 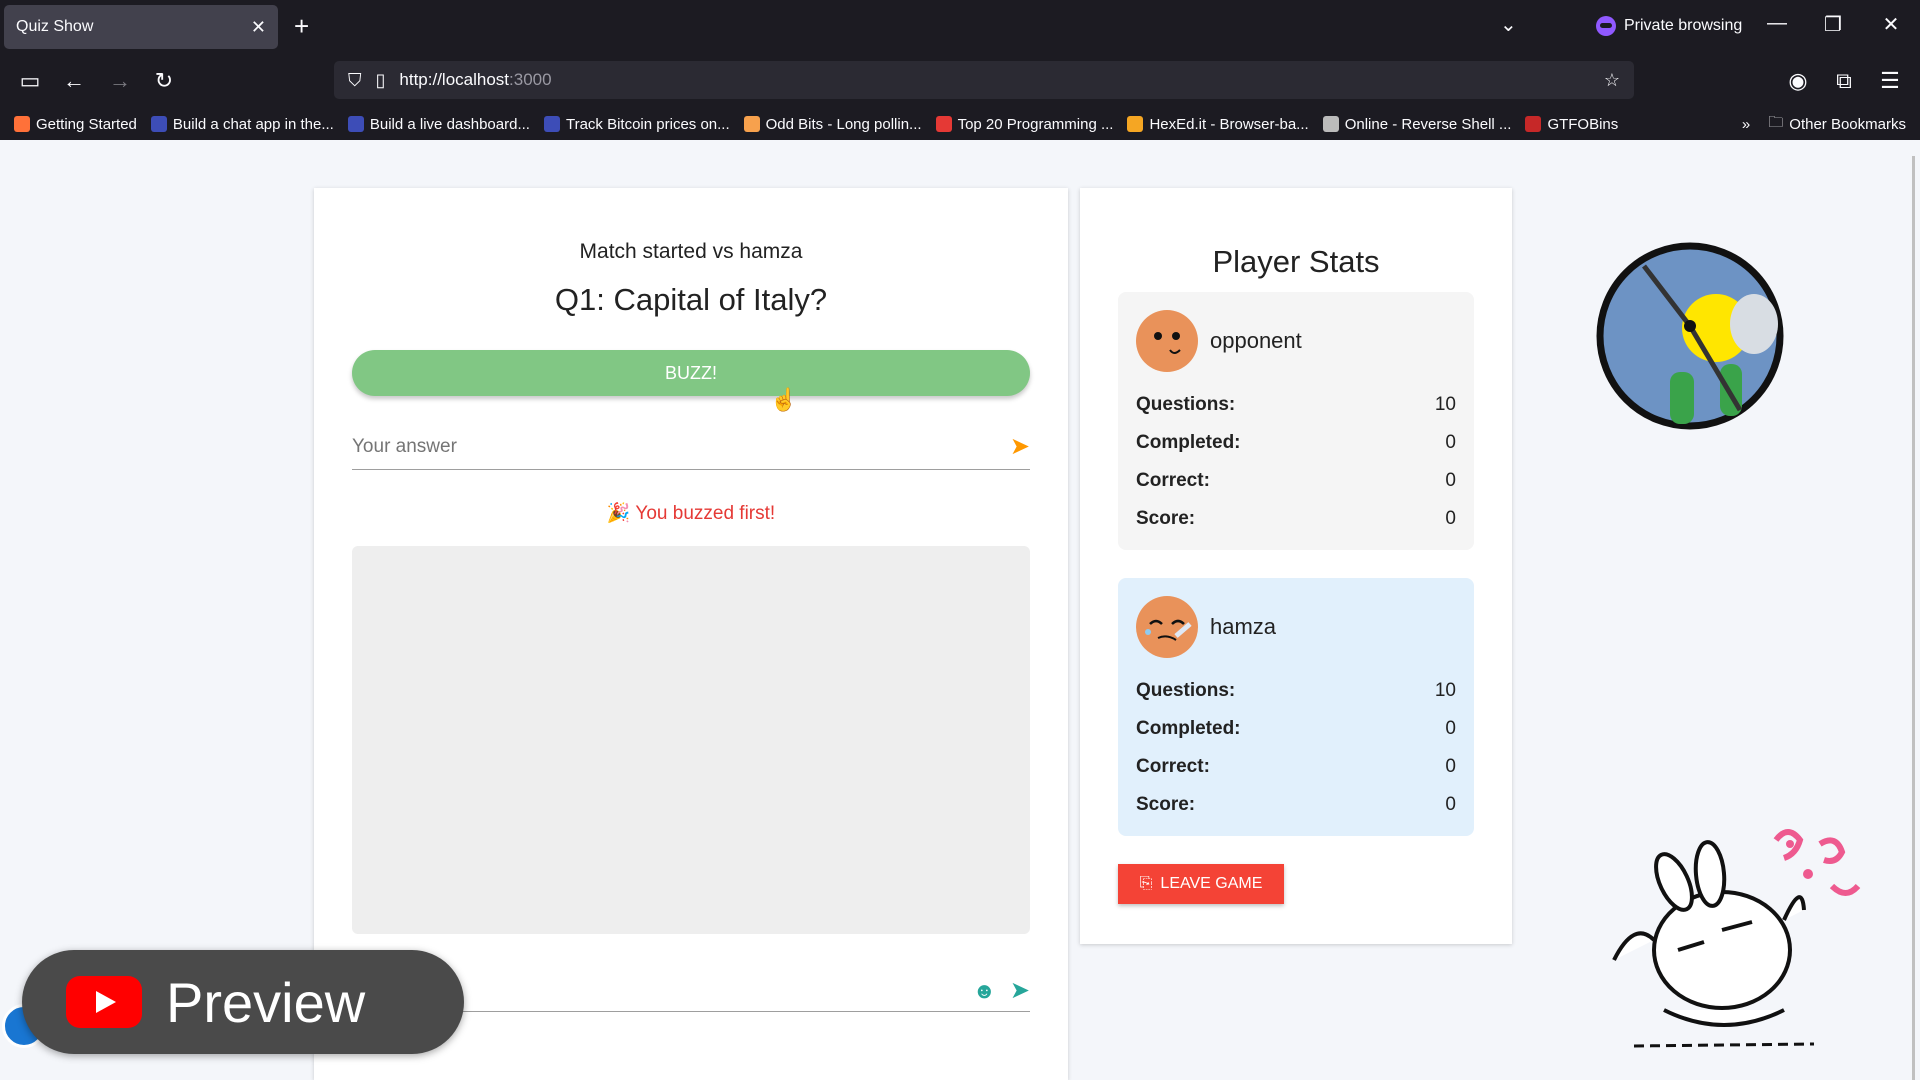 I want to click on leave-game-button: ⎘ LEAVE GAME, so click(x=1201, y=884).